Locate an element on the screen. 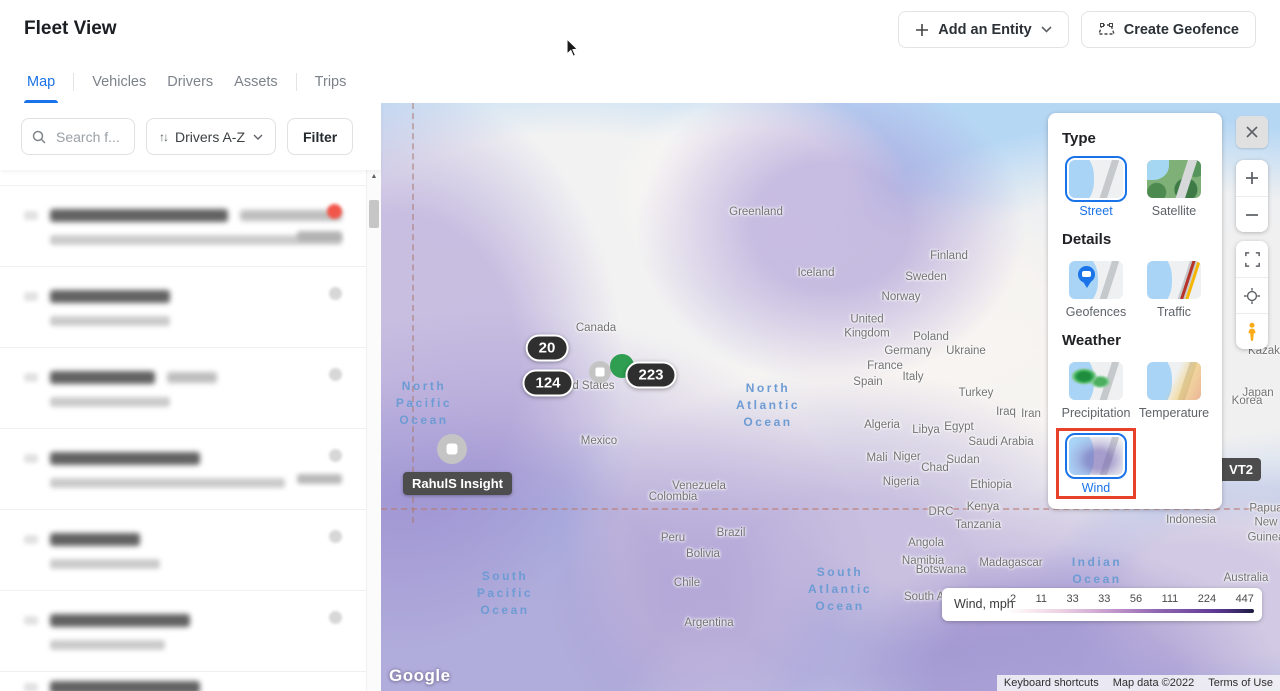  search-input-wrapper is located at coordinates (78, 136).